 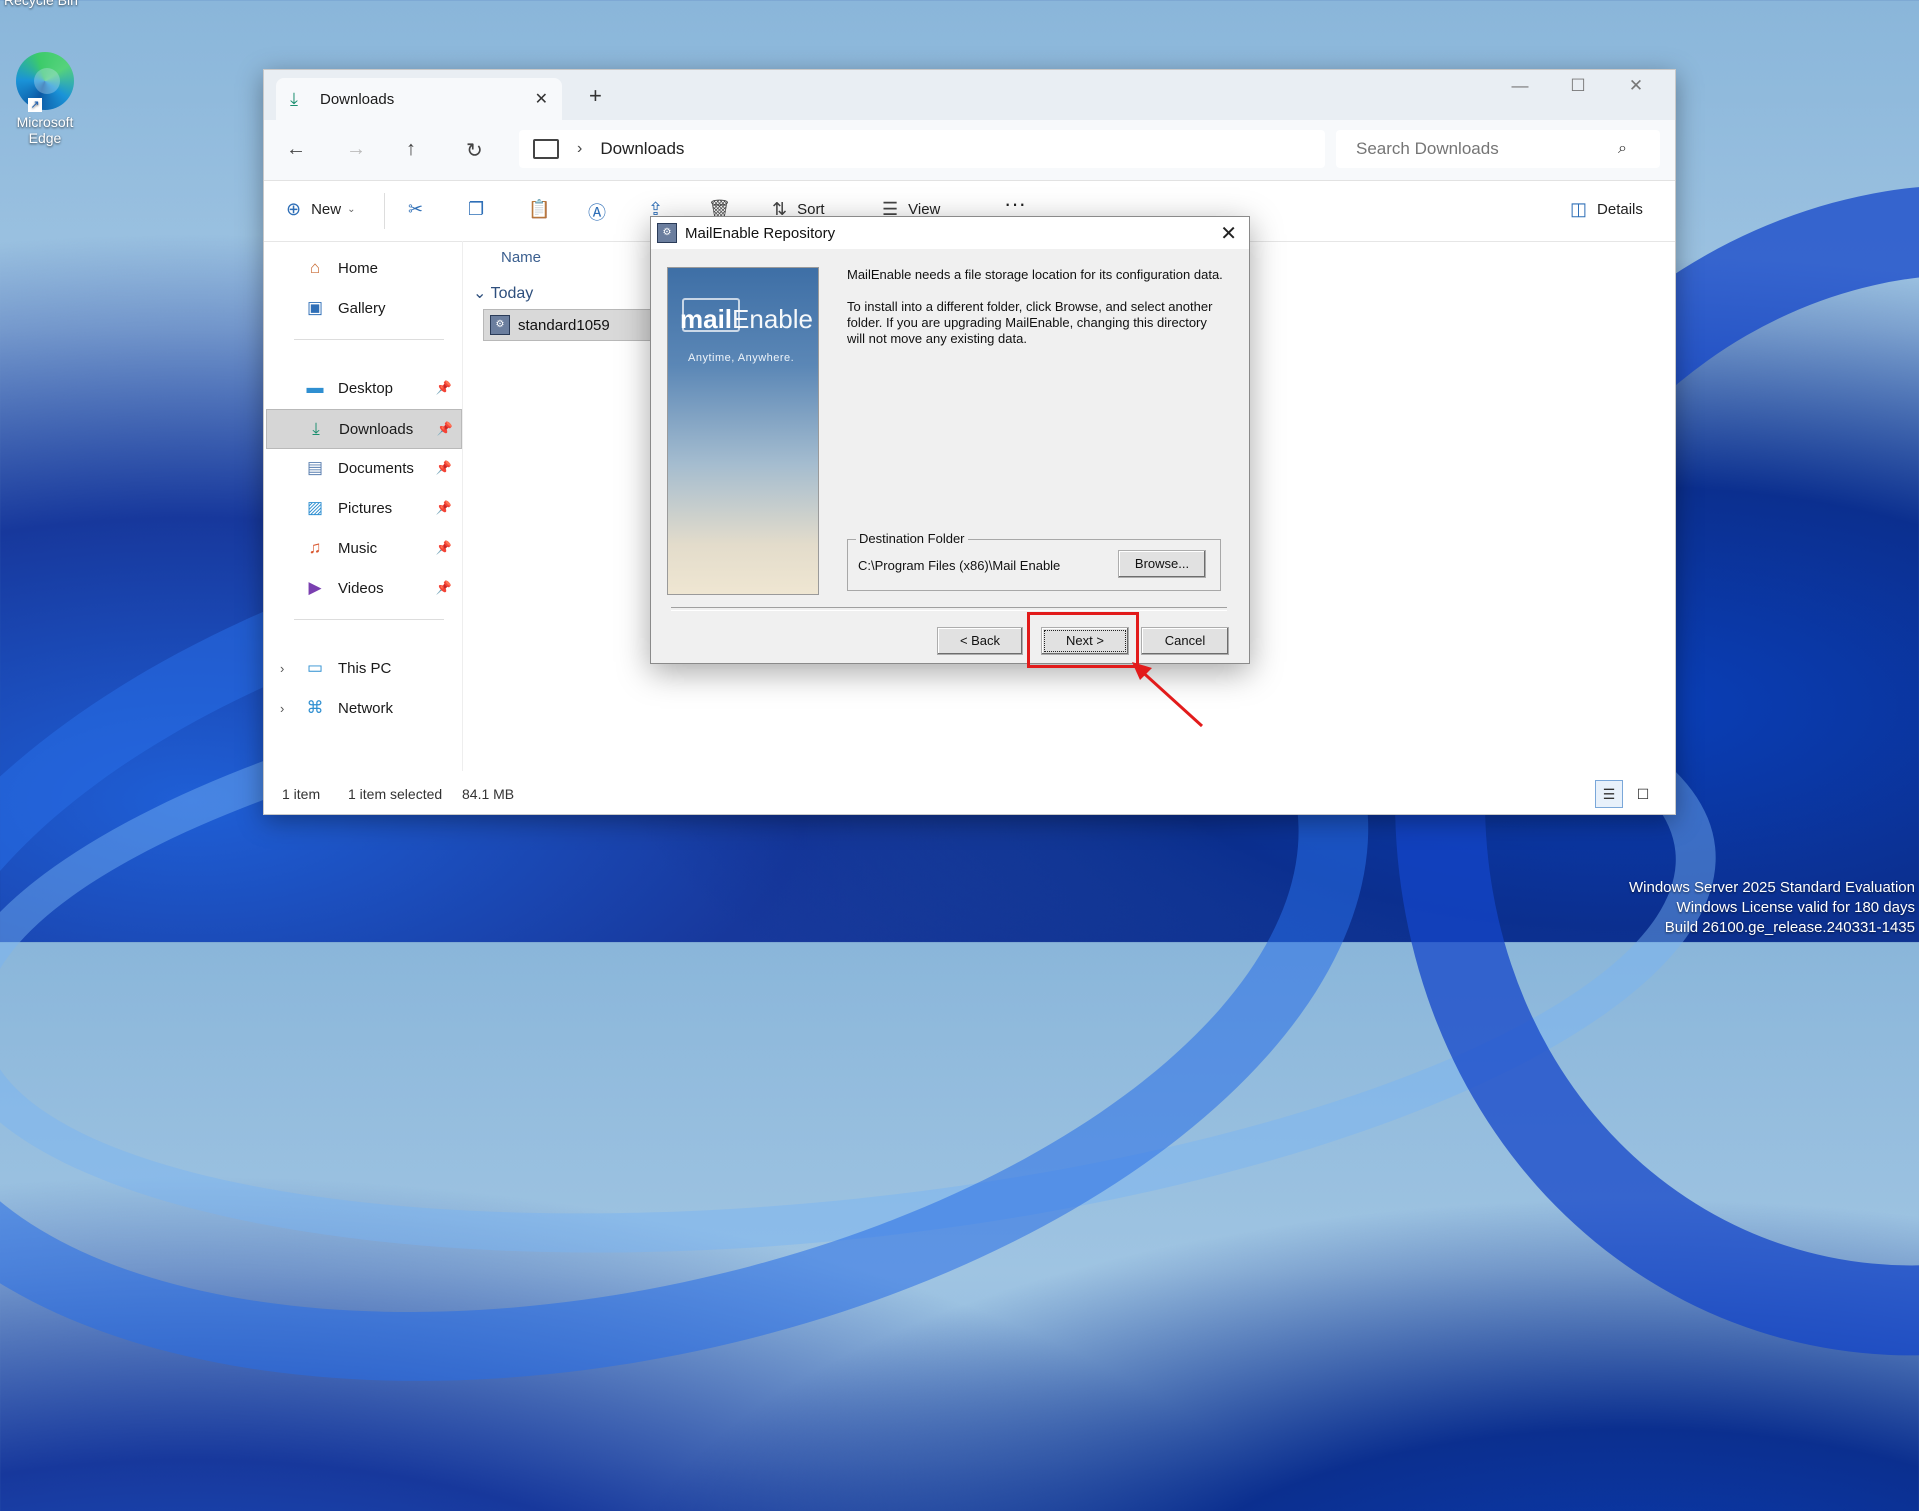 What do you see at coordinates (1579, 209) in the screenshot?
I see `details-pane-icon: ◫` at bounding box center [1579, 209].